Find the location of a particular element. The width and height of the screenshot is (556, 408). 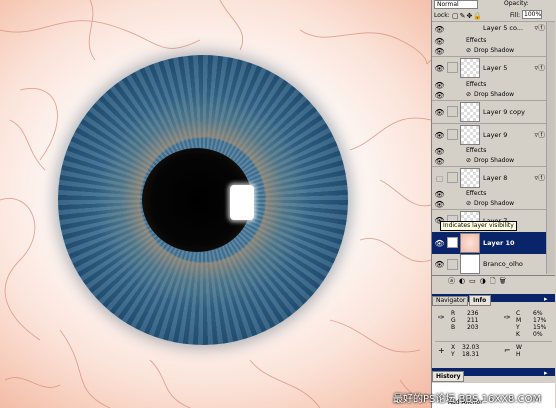

layer-row: 👁 Layer 5 co... ▿ⓕ is located at coordinates (493, 29).